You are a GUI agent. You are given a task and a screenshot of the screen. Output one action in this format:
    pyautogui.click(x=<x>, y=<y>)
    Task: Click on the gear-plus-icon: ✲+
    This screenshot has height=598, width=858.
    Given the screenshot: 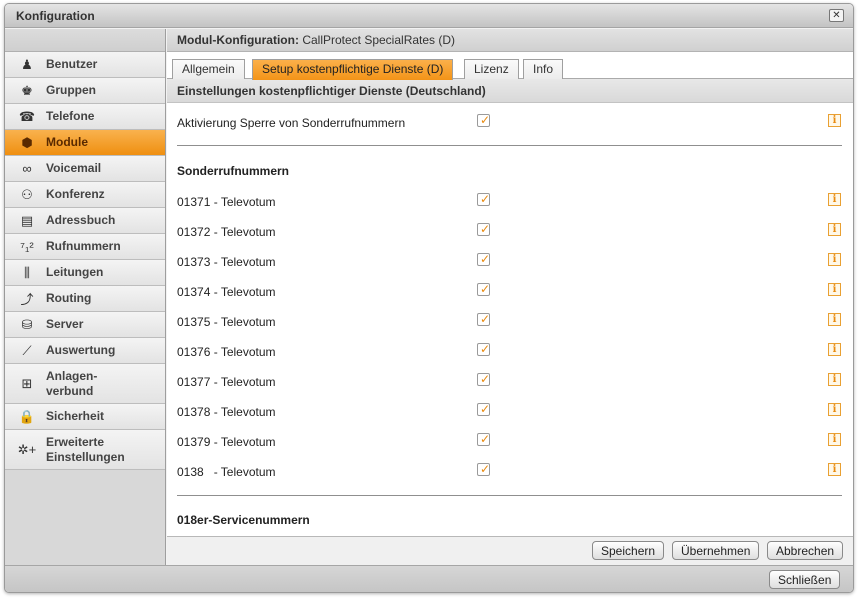 What is the action you would take?
    pyautogui.click(x=27, y=449)
    